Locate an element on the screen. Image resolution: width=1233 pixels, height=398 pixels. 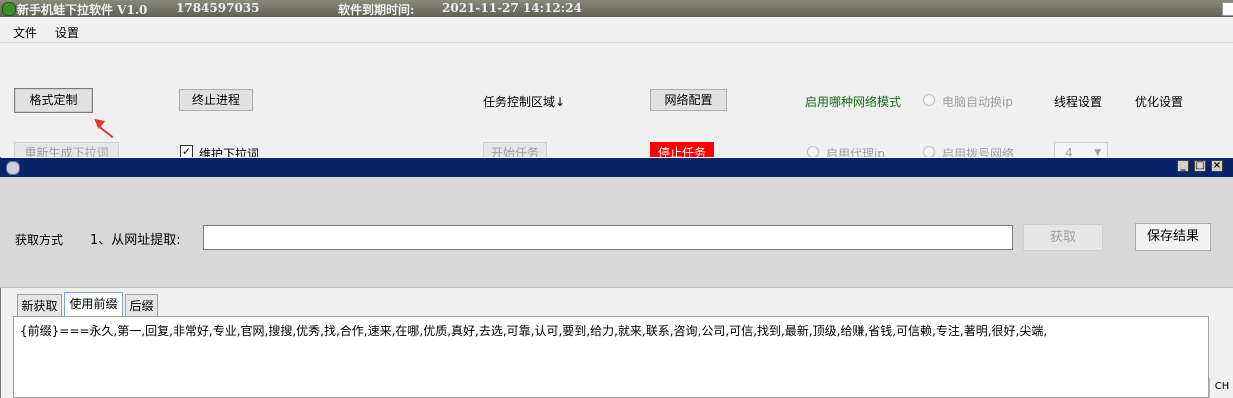
menu-settings: 设置 is located at coordinates (67, 32).